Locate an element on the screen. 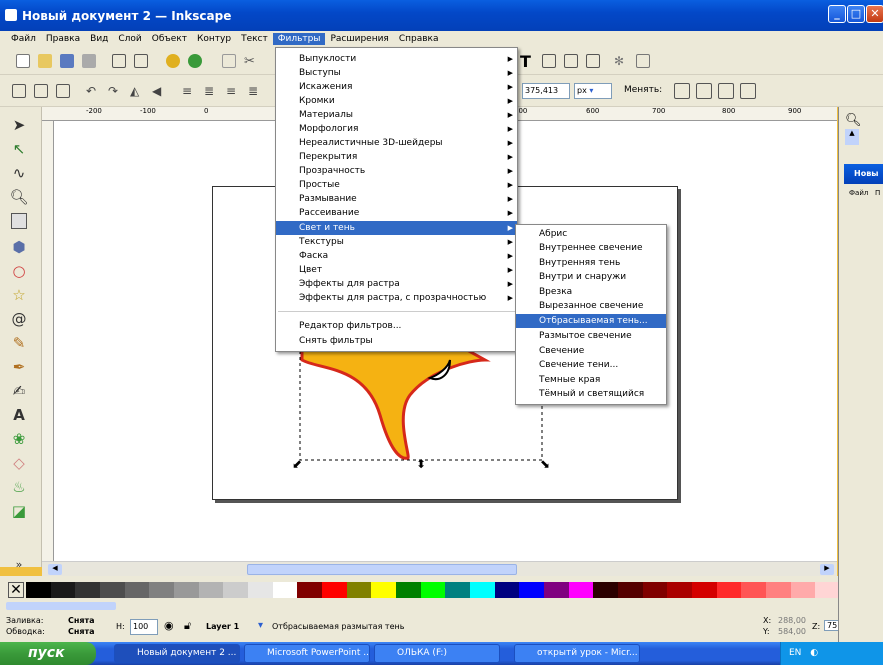  layer-select: Layer 1 is located at coordinates (222, 626).